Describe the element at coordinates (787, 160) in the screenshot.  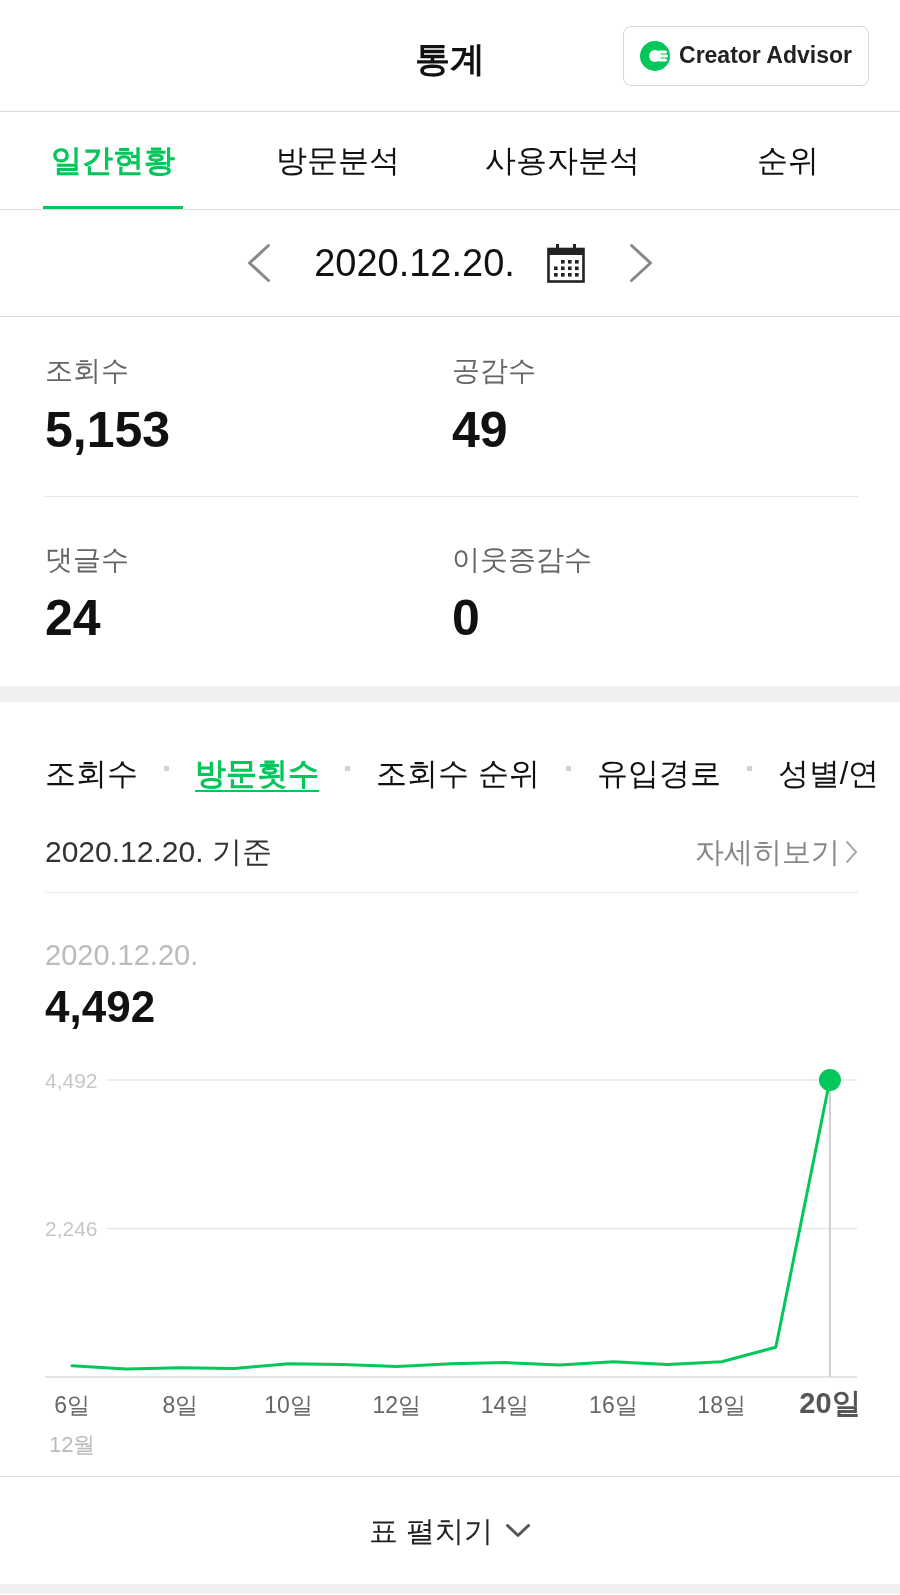
I see `tab: 순위` at that location.